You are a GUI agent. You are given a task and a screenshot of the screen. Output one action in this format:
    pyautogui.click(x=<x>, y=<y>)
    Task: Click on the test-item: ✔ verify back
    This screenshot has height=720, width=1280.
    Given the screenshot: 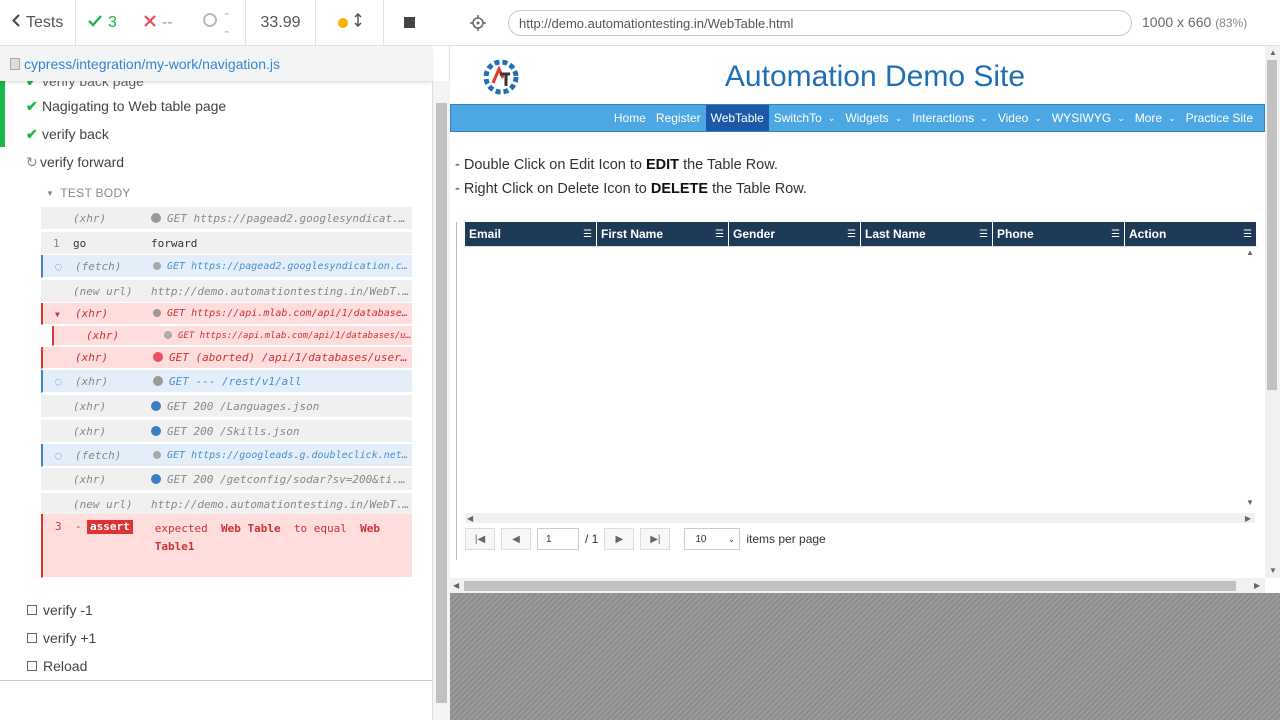 What is the action you would take?
    pyautogui.click(x=216, y=134)
    